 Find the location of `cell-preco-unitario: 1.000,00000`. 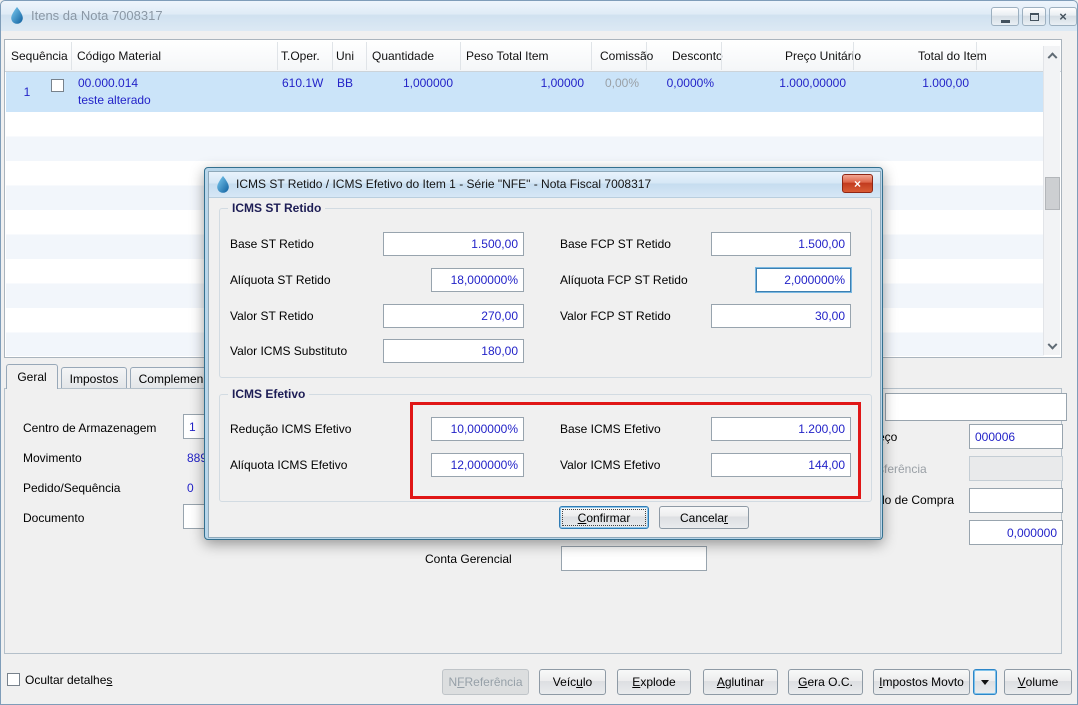

cell-preco-unitario: 1.000,00000 is located at coordinates (812, 83).